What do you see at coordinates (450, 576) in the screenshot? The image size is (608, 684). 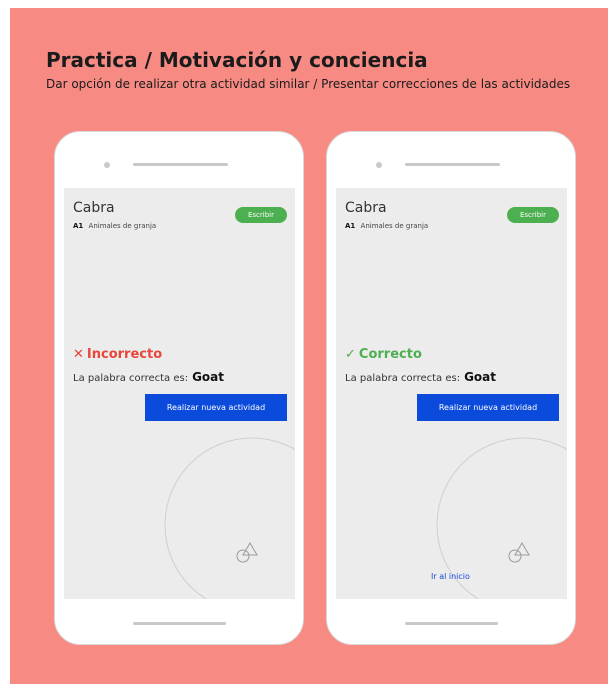 I see `home-link: Ir al inicio` at bounding box center [450, 576].